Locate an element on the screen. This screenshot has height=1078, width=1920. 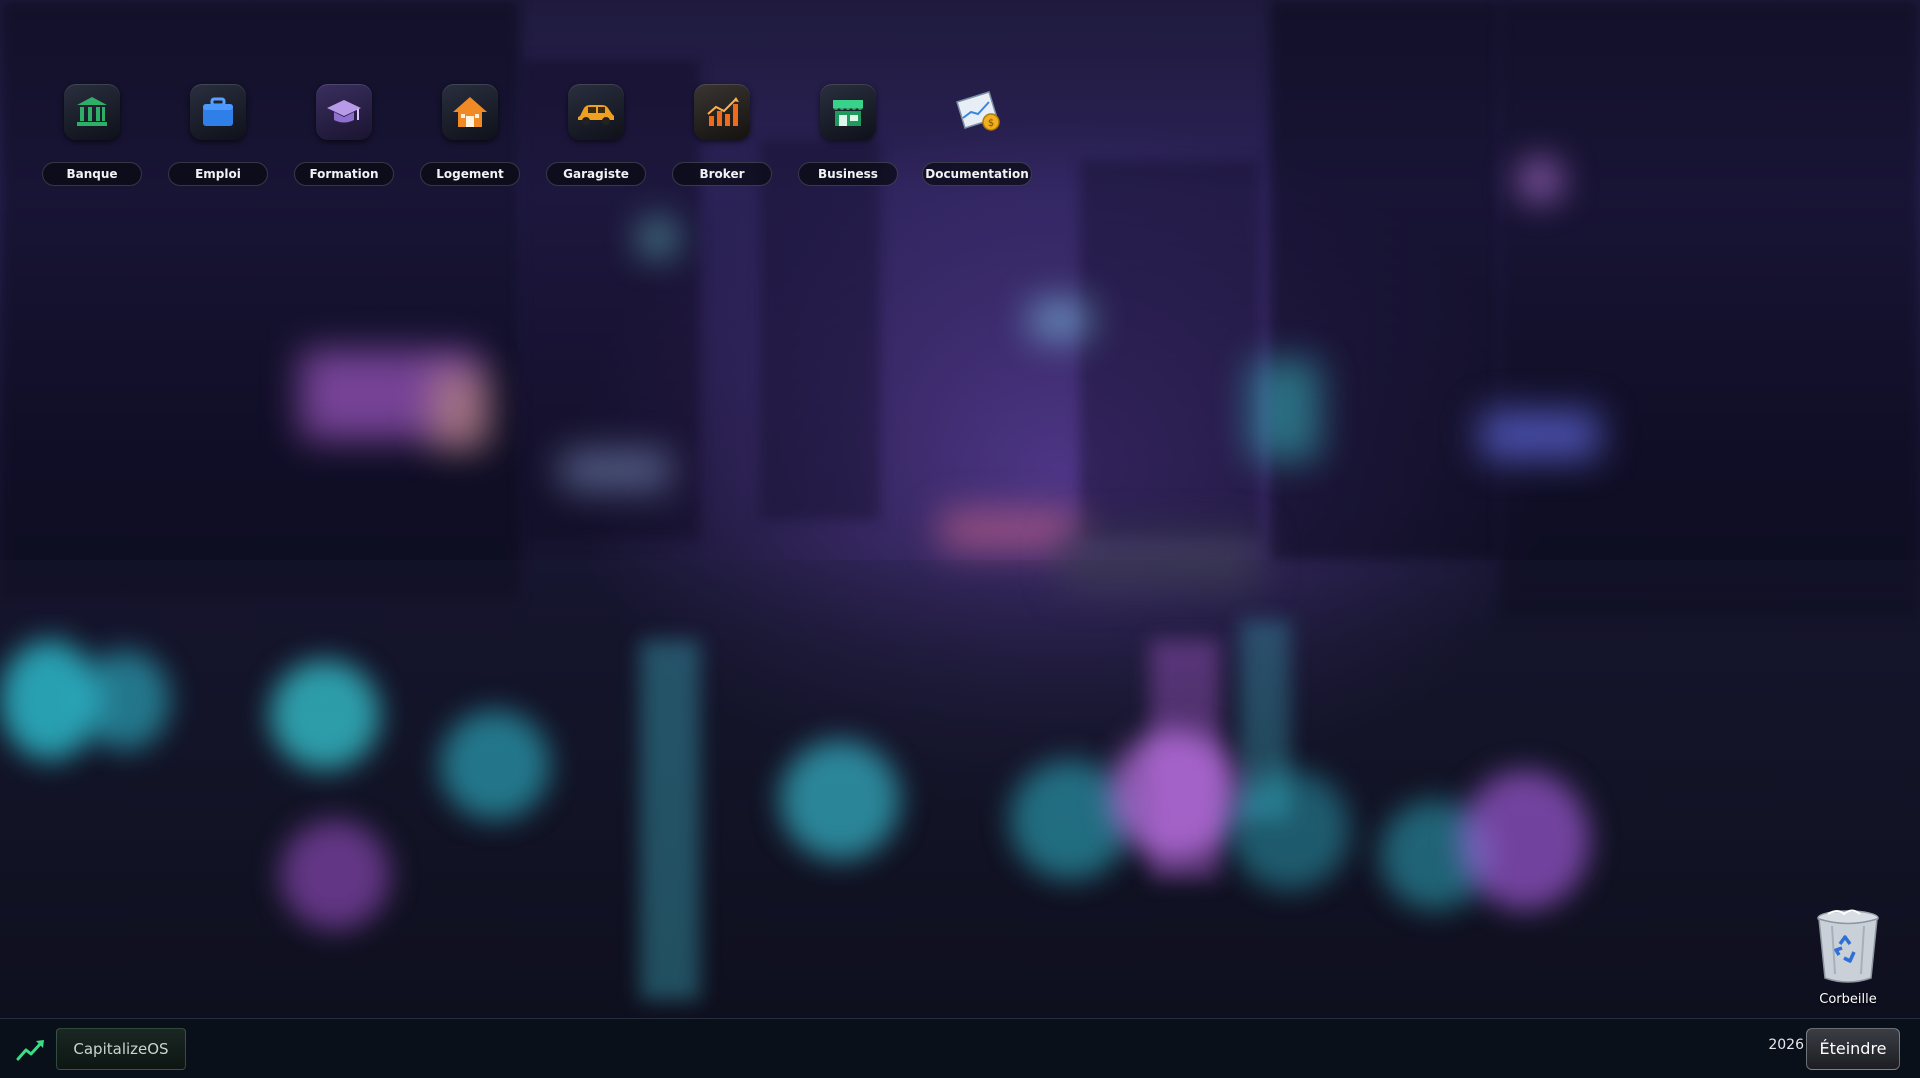
desktop-icon-label: Business is located at coordinates (848, 174).